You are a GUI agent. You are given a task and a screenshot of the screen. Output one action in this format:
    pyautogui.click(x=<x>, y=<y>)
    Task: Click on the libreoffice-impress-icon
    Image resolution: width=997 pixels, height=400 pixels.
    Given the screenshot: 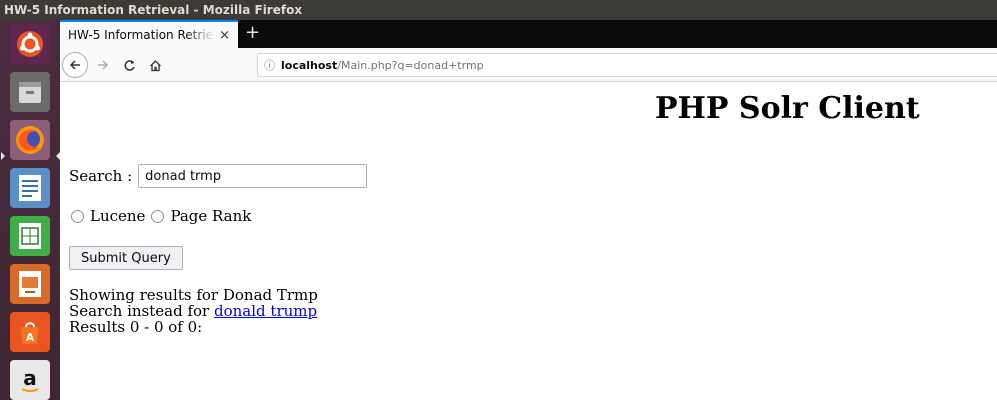 What is the action you would take?
    pyautogui.click(x=30, y=284)
    